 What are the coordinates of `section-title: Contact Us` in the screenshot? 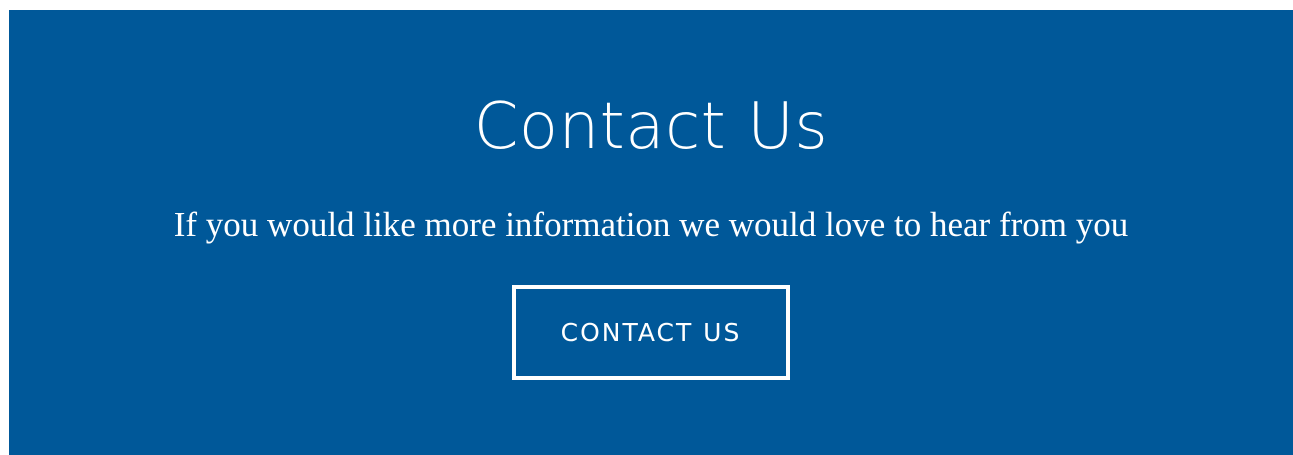 It's located at (651, 127).